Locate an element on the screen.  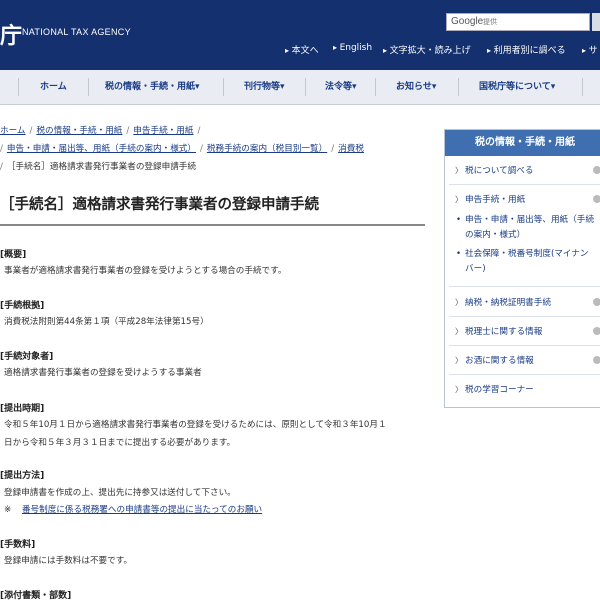
section-body-fee: 登録申請には手数料は不要です。 is located at coordinates (68, 561).